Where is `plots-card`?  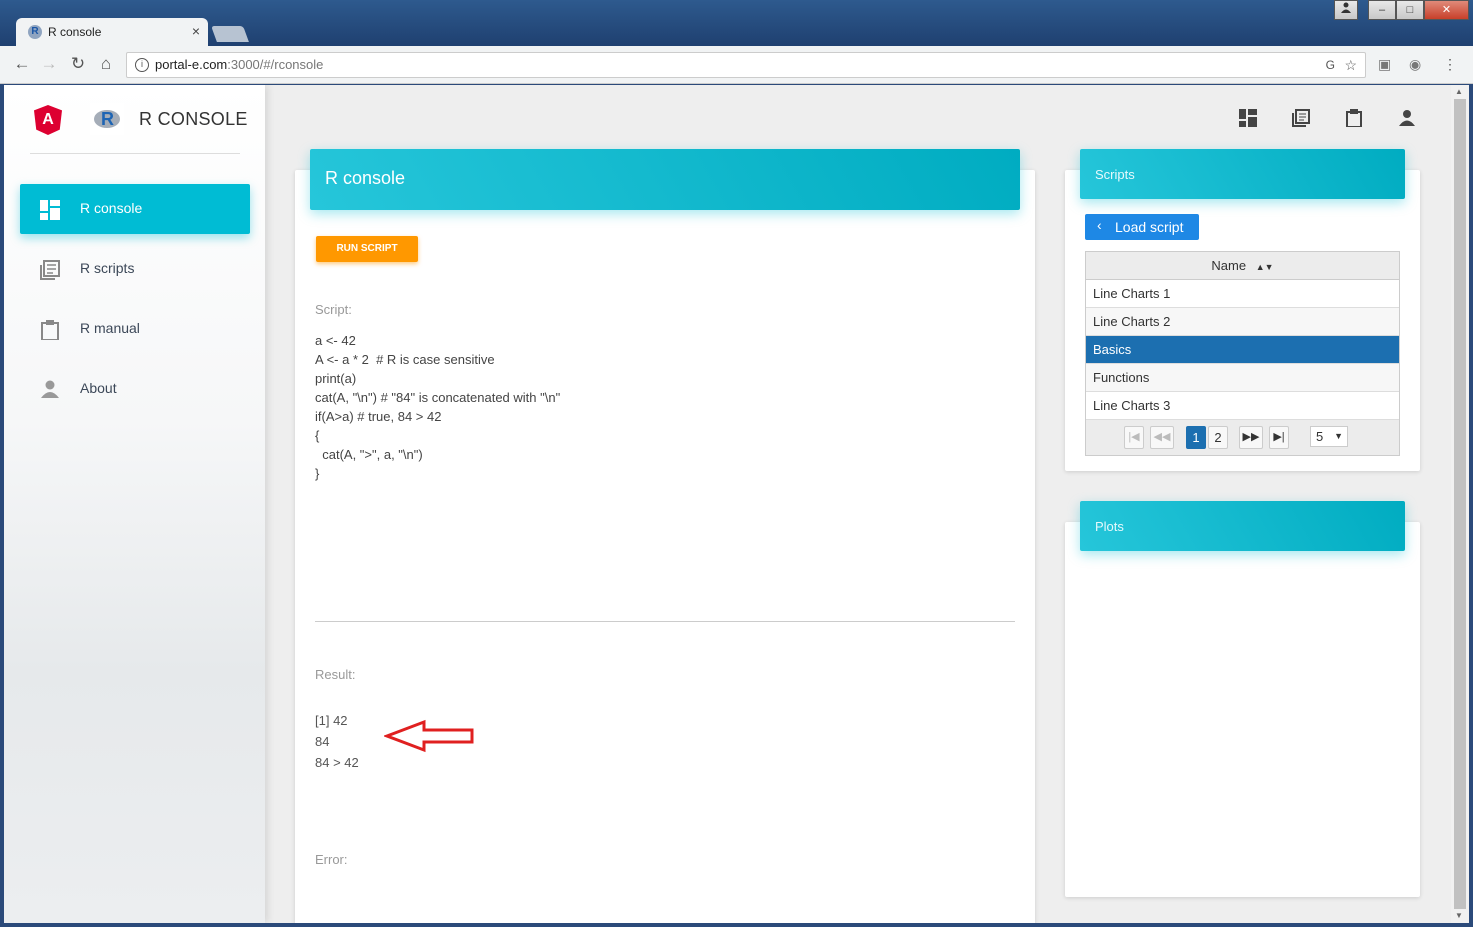 plots-card is located at coordinates (1242, 709).